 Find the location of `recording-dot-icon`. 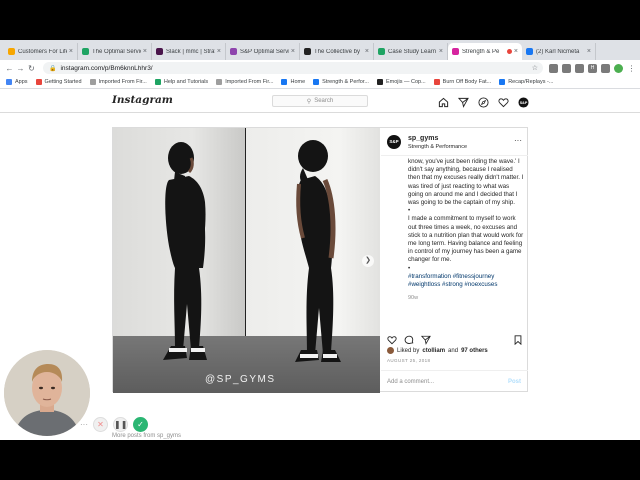

recording-dot-icon is located at coordinates (509, 51).